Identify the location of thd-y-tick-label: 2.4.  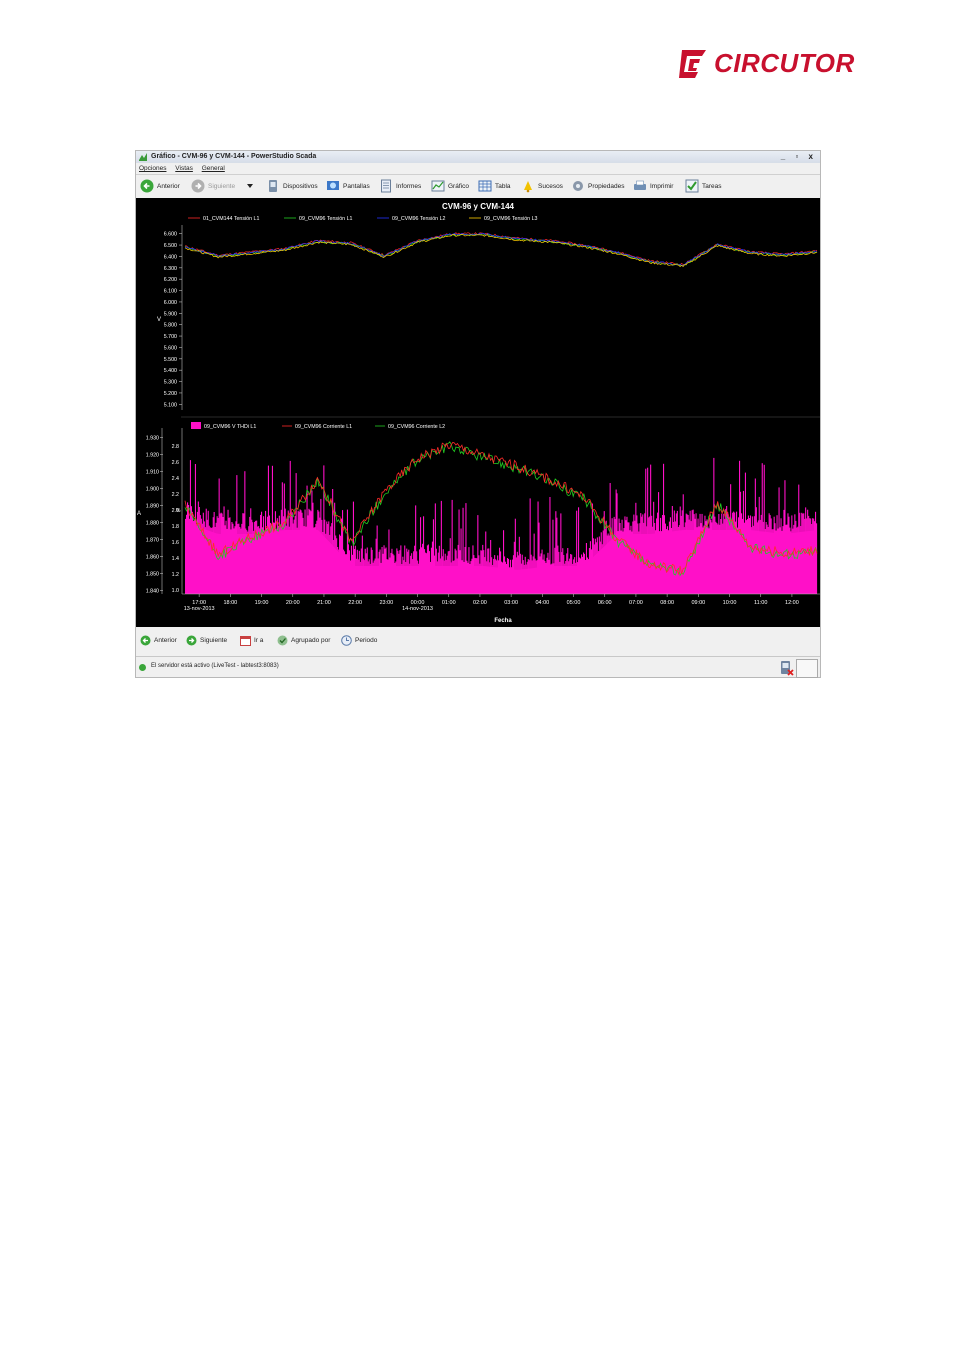
(175, 479).